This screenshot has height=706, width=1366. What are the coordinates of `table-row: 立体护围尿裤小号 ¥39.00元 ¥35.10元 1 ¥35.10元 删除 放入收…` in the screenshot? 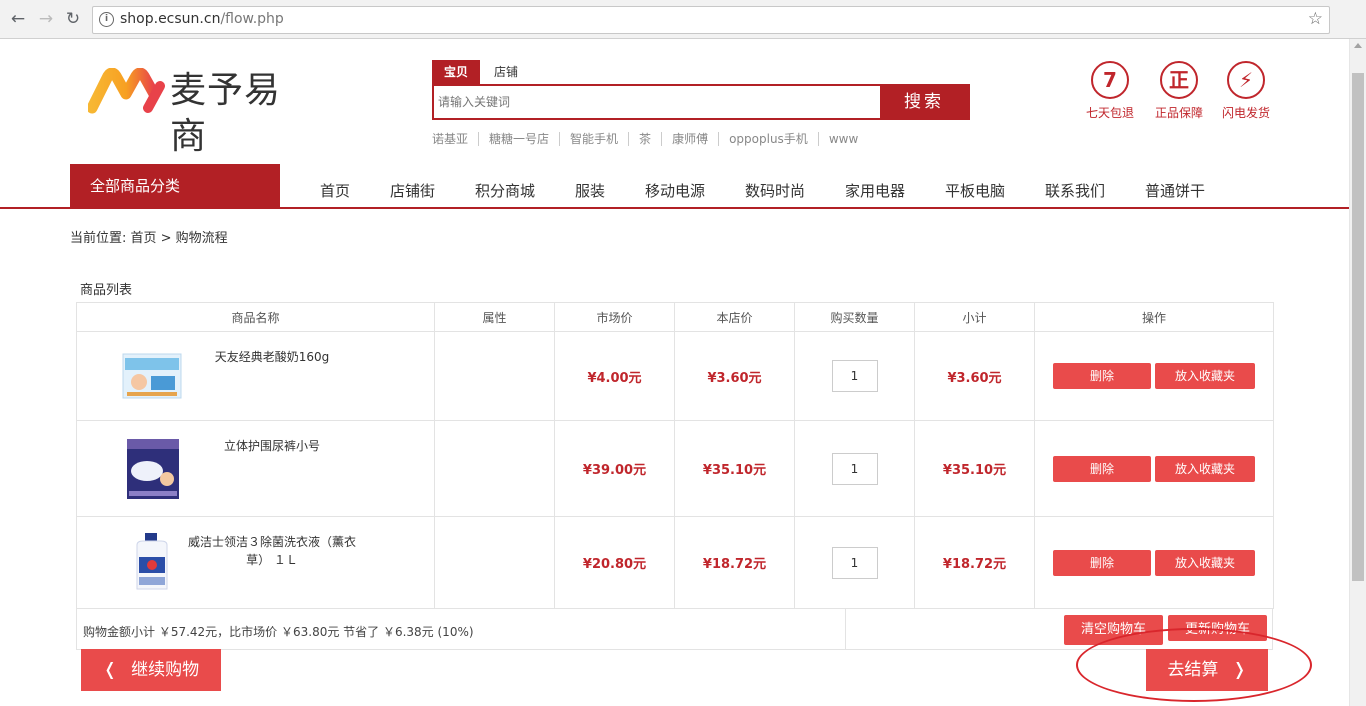 It's located at (675, 468).